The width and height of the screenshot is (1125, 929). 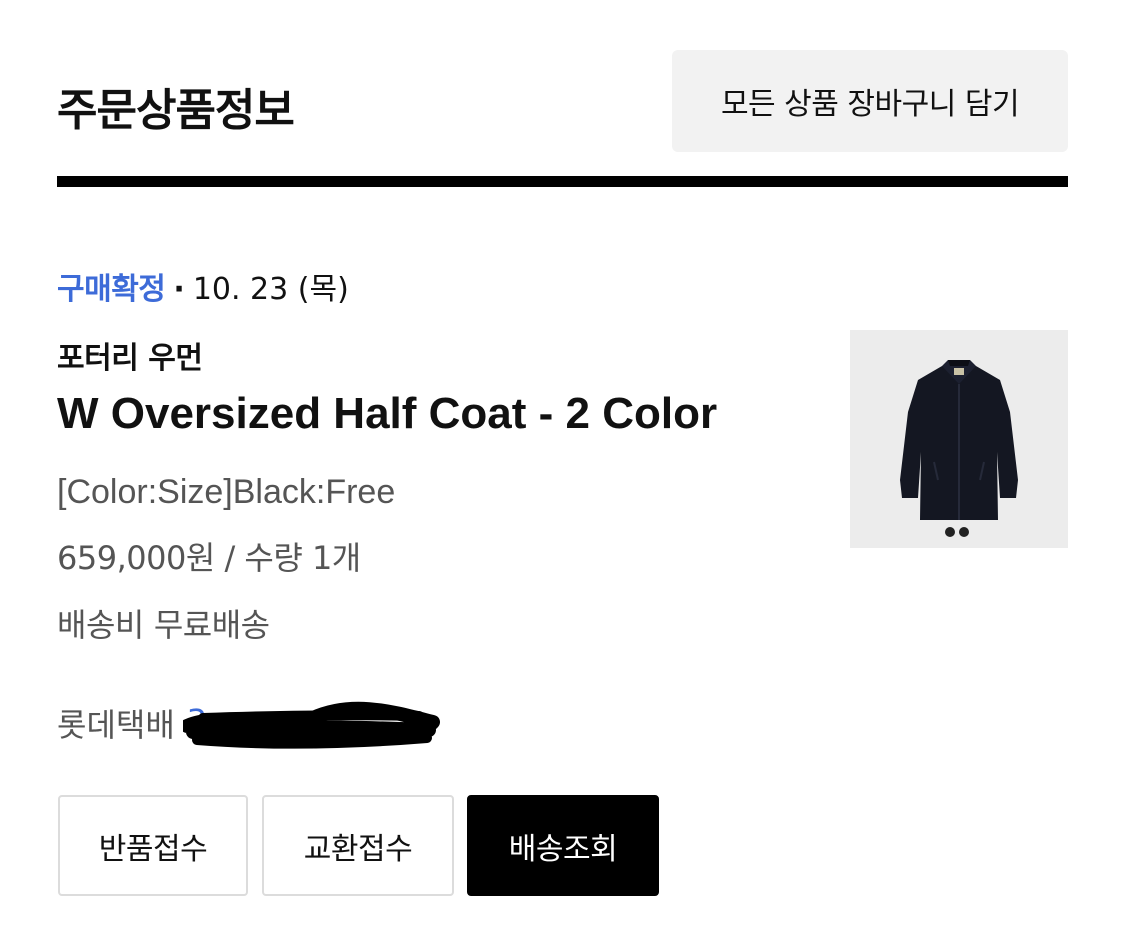 I want to click on coat-image, so click(x=959, y=440).